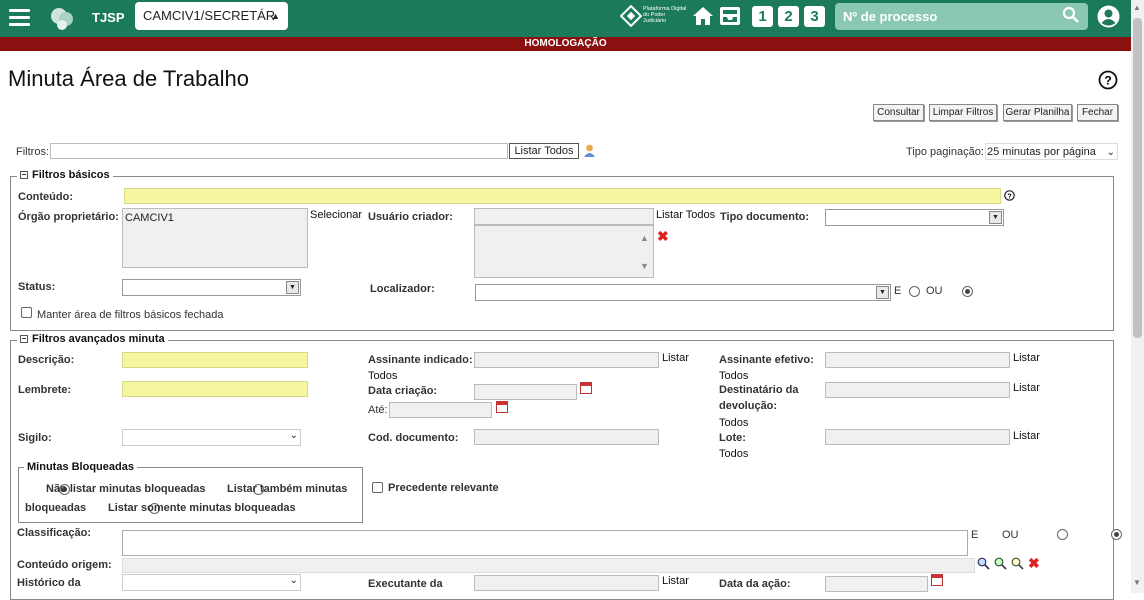 The image size is (1144, 600). Describe the element at coordinates (1137, 7) in the screenshot. I see `scroll-up-icon: ▲` at that location.